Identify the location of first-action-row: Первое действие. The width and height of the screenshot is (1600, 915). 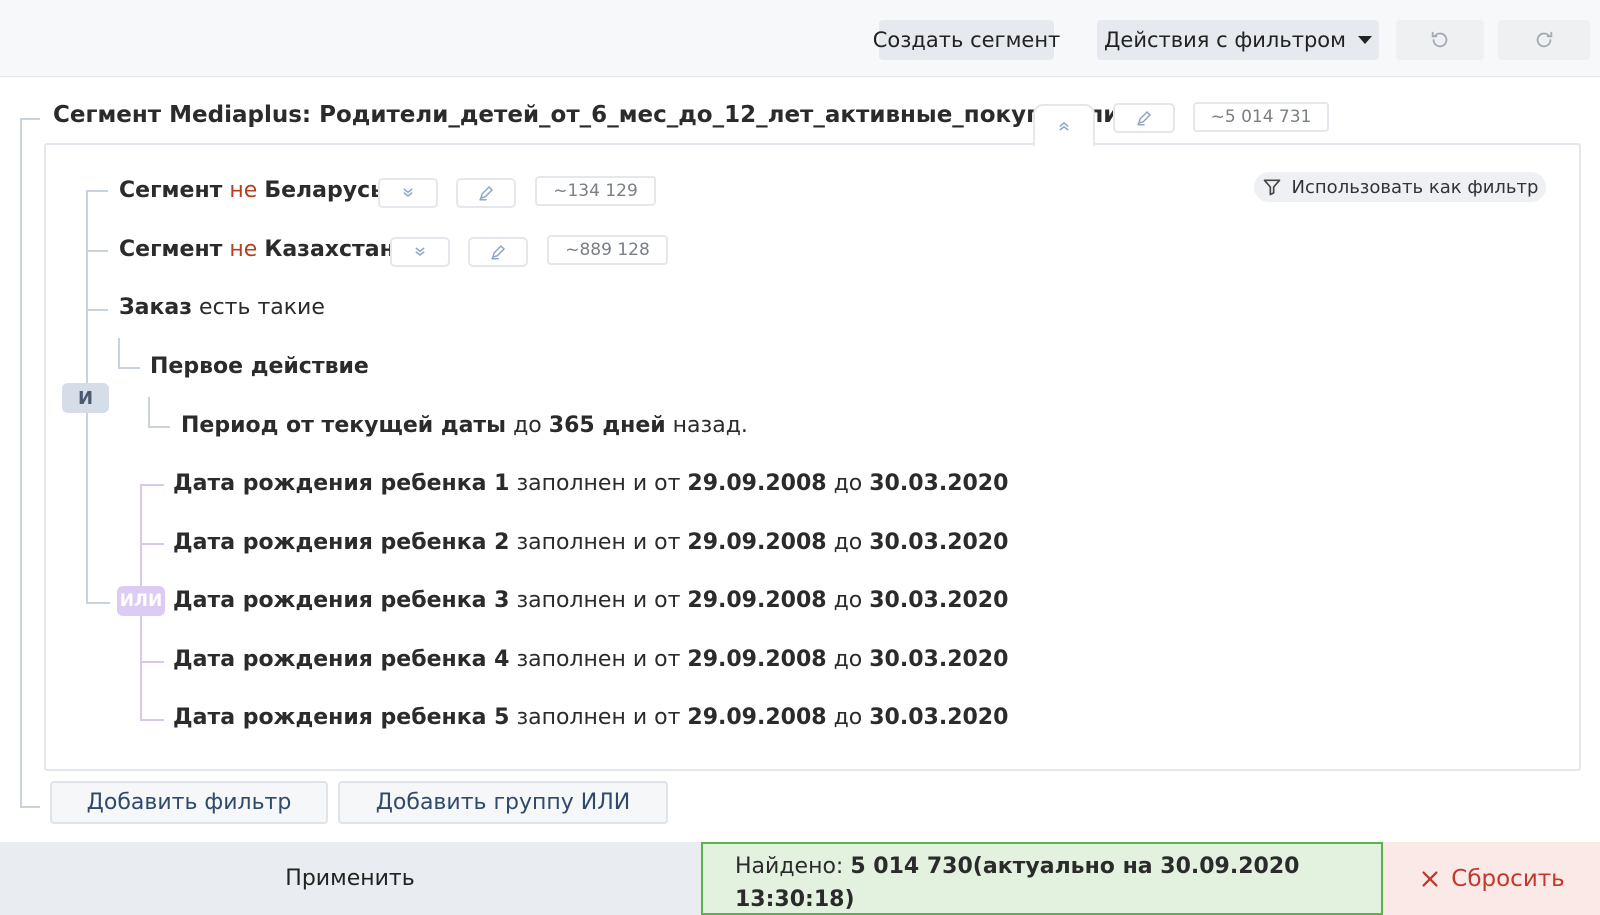
(259, 366).